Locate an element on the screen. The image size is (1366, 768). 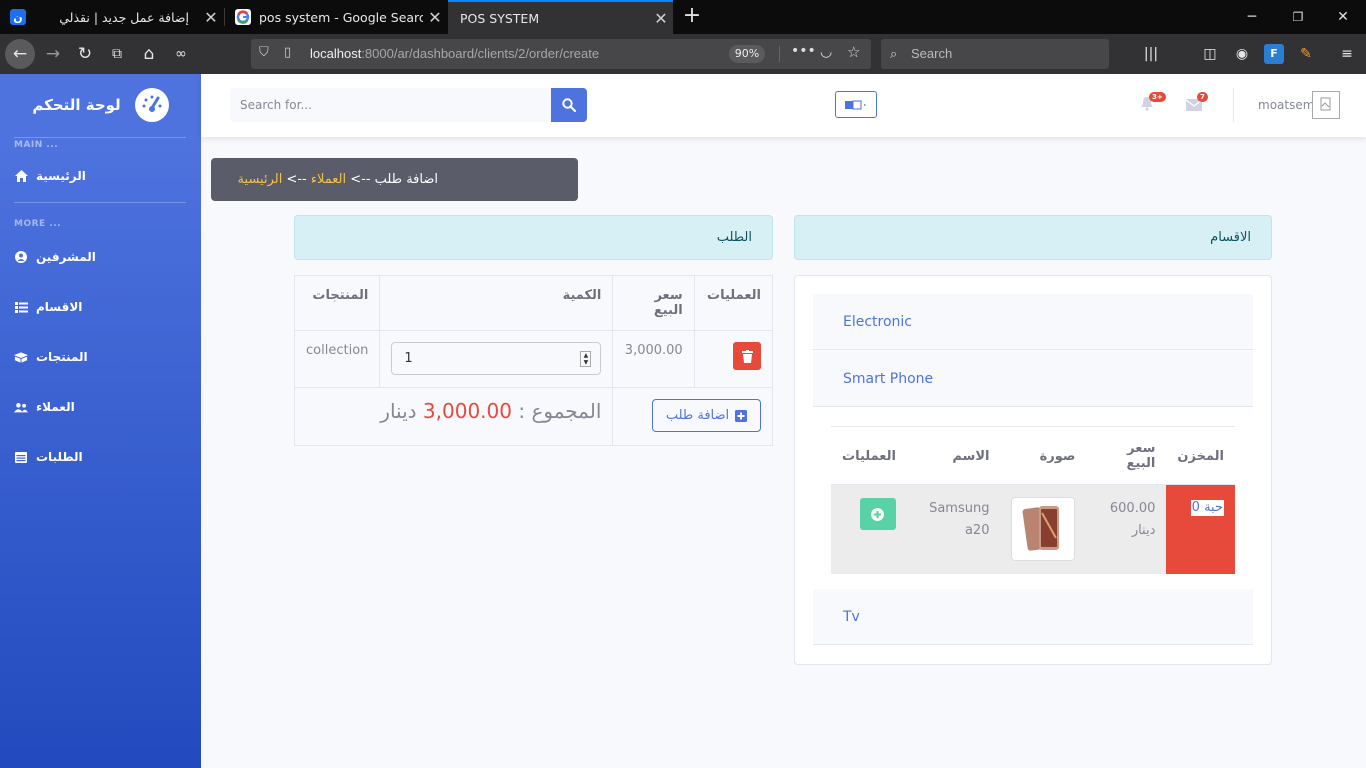
language-button is located at coordinates (856, 104).